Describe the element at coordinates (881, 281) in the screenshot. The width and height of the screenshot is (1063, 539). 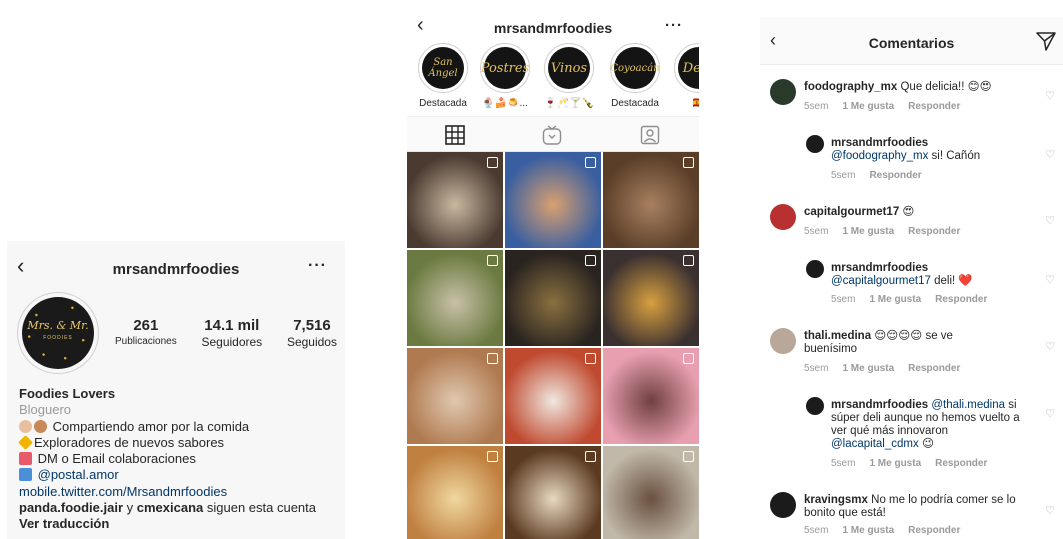
I see `mention-link: @capitalgourmet17` at that location.